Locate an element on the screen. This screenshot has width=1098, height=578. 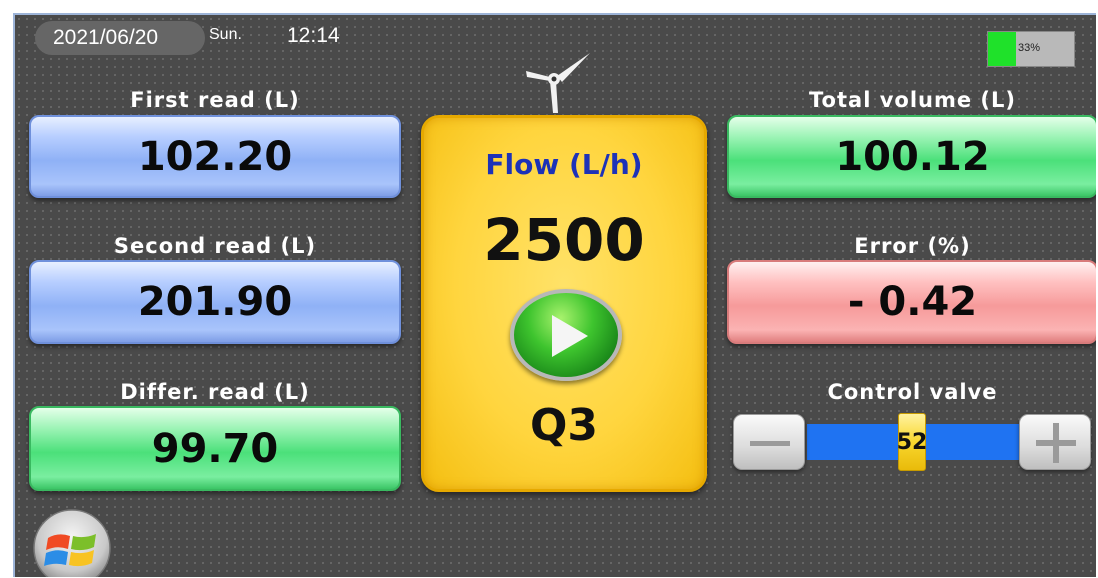
first-read-display: 102.20 is located at coordinates (215, 156).